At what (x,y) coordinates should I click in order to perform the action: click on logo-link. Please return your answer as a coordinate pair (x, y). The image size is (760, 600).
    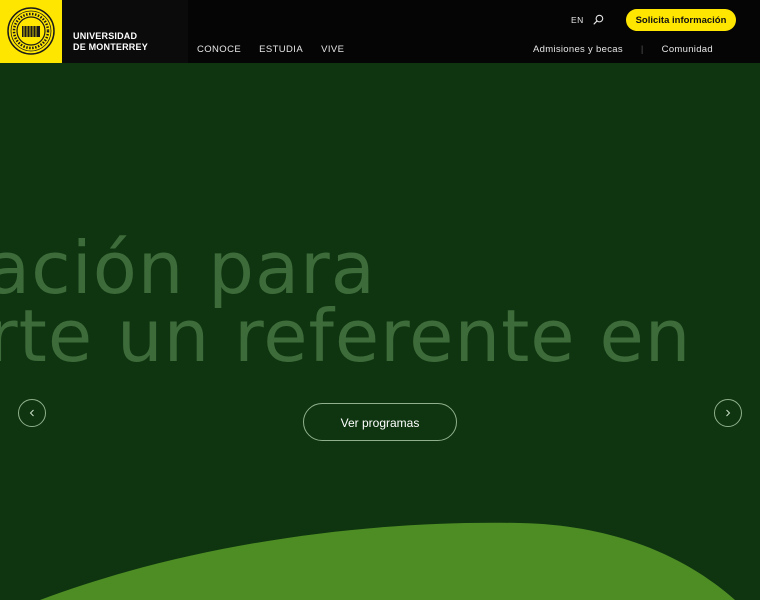
    Looking at the image, I should click on (31, 31).